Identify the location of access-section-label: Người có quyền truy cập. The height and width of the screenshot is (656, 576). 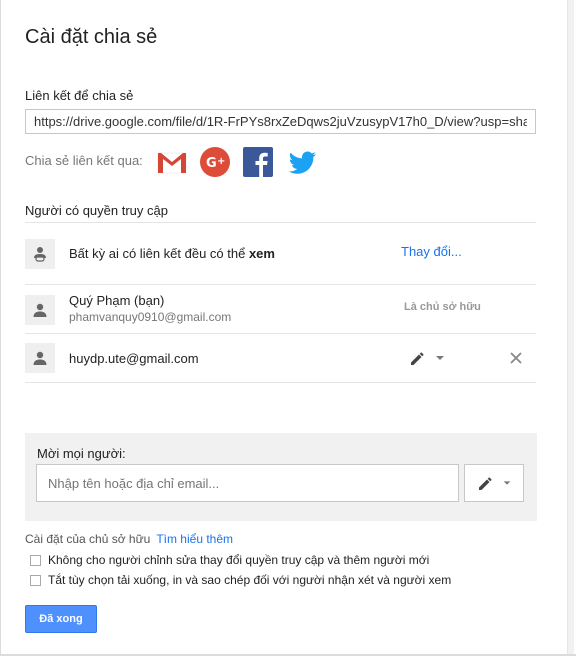
(96, 210).